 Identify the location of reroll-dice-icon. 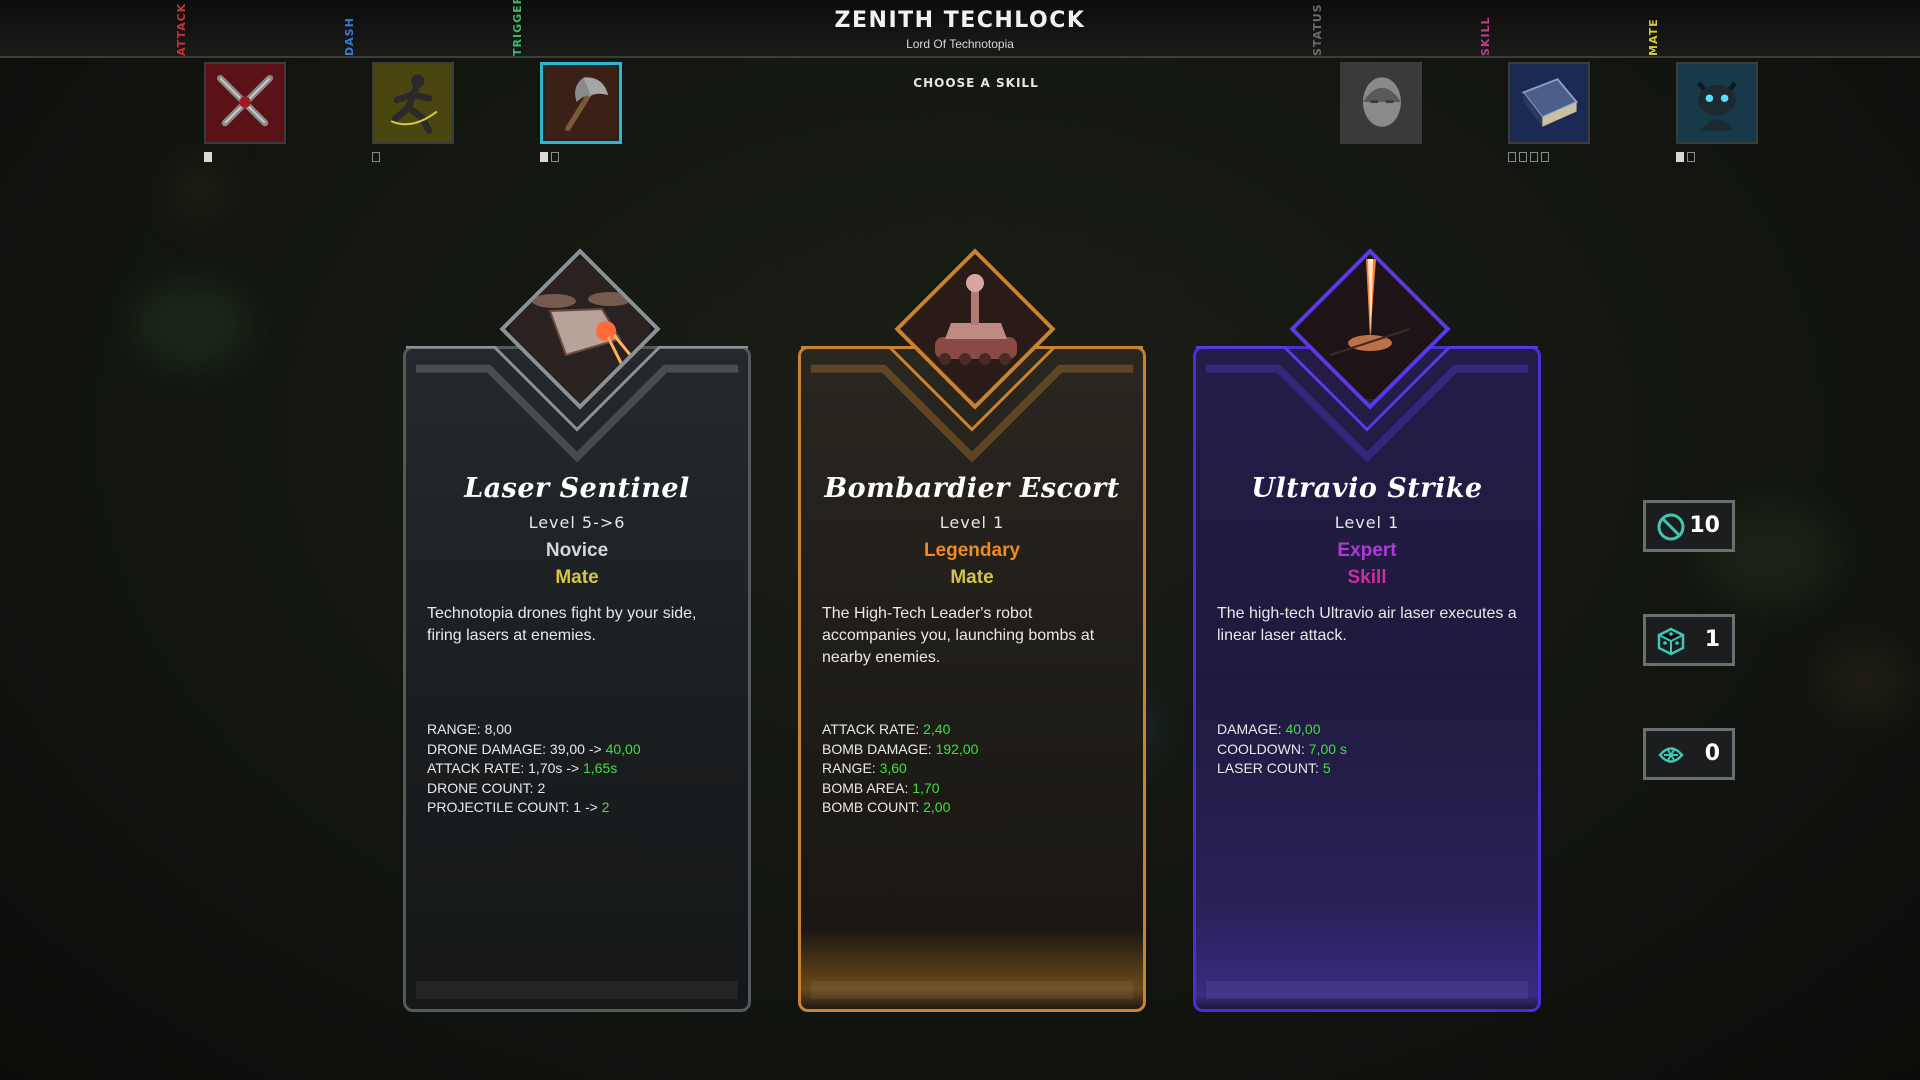
(1671, 641).